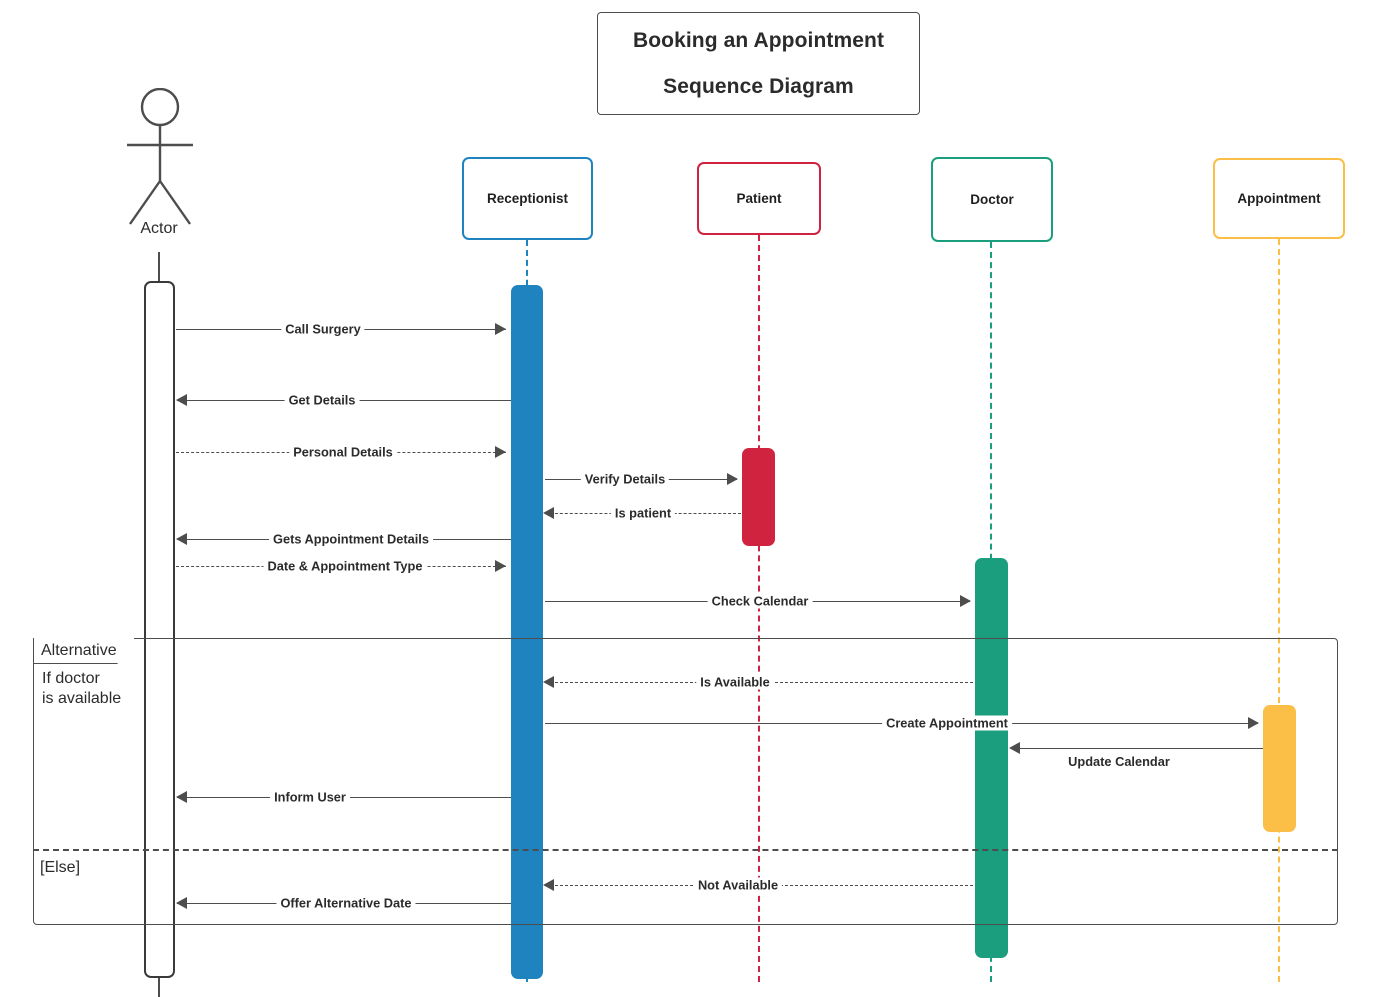 The image size is (1385, 997). What do you see at coordinates (351, 539) in the screenshot?
I see `message-label-gets-appointment-details: Gets Appointment Details` at bounding box center [351, 539].